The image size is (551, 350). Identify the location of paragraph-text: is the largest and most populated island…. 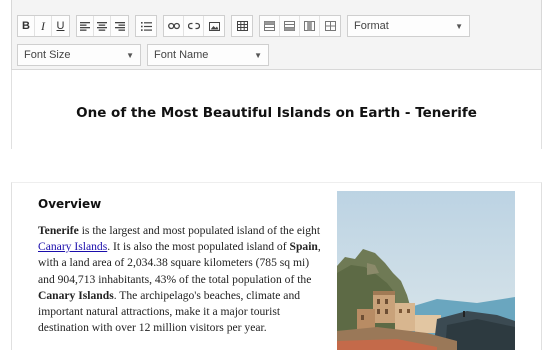
(199, 230).